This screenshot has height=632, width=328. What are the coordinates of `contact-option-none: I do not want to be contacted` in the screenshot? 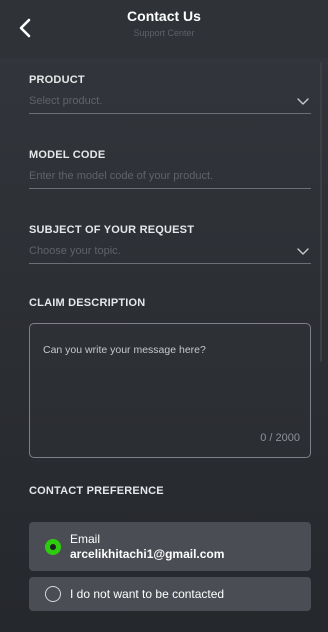 It's located at (170, 594).